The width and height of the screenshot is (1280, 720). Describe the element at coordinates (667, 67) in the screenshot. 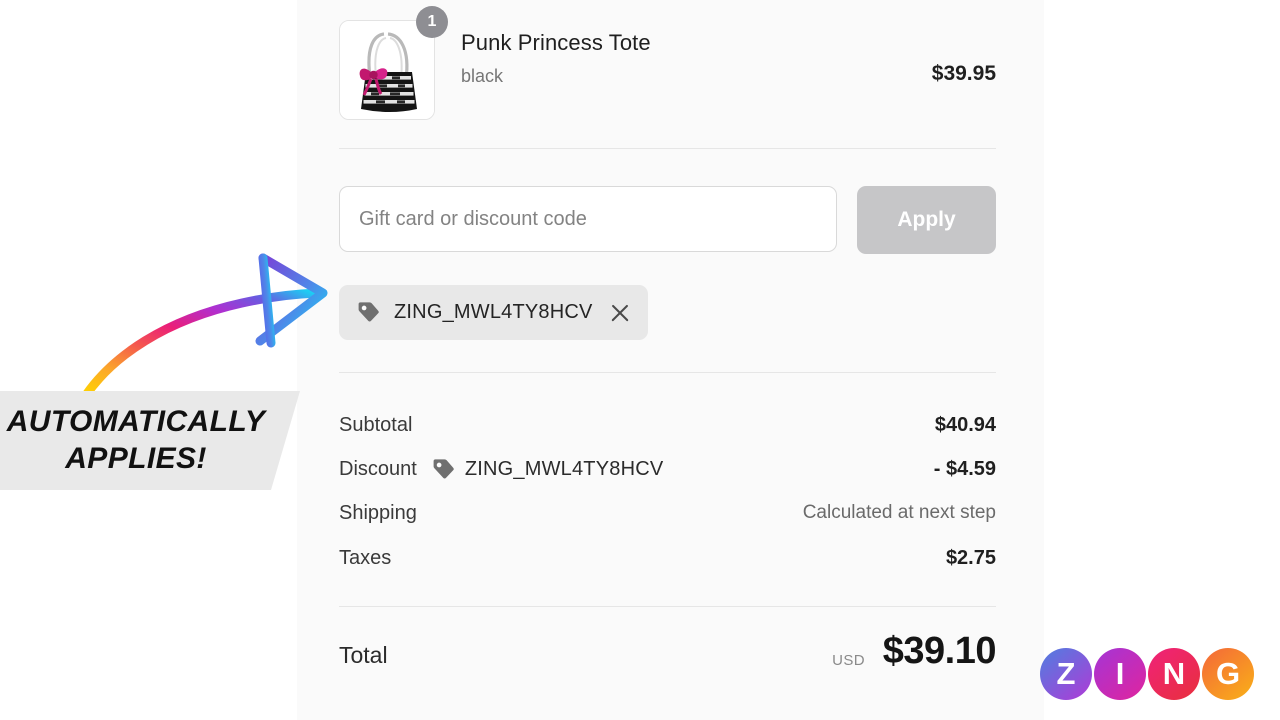

I see `cart-line-item: 1 Punk Princess Tote black $39.95` at that location.